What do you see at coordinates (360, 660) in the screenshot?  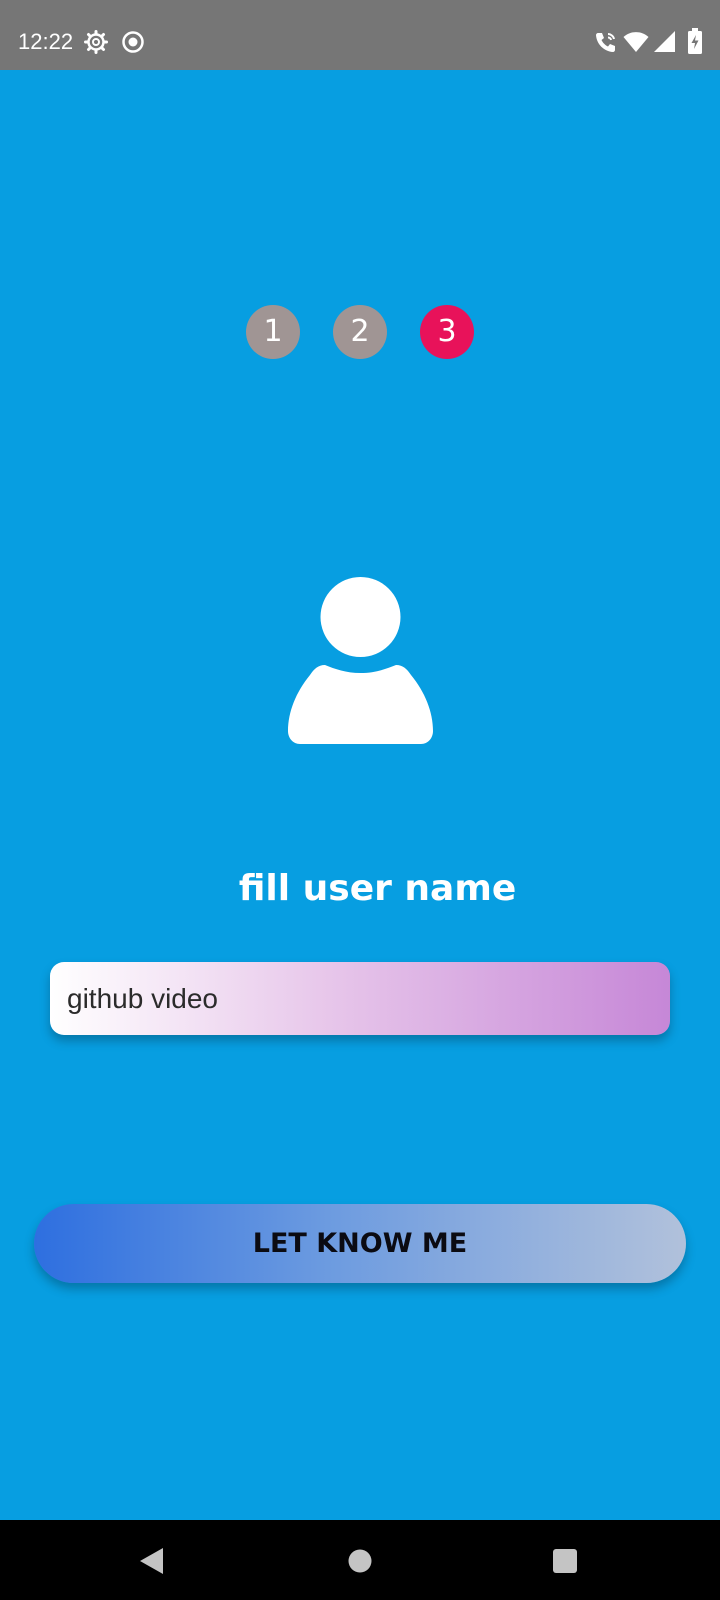 I see `user-icon` at bounding box center [360, 660].